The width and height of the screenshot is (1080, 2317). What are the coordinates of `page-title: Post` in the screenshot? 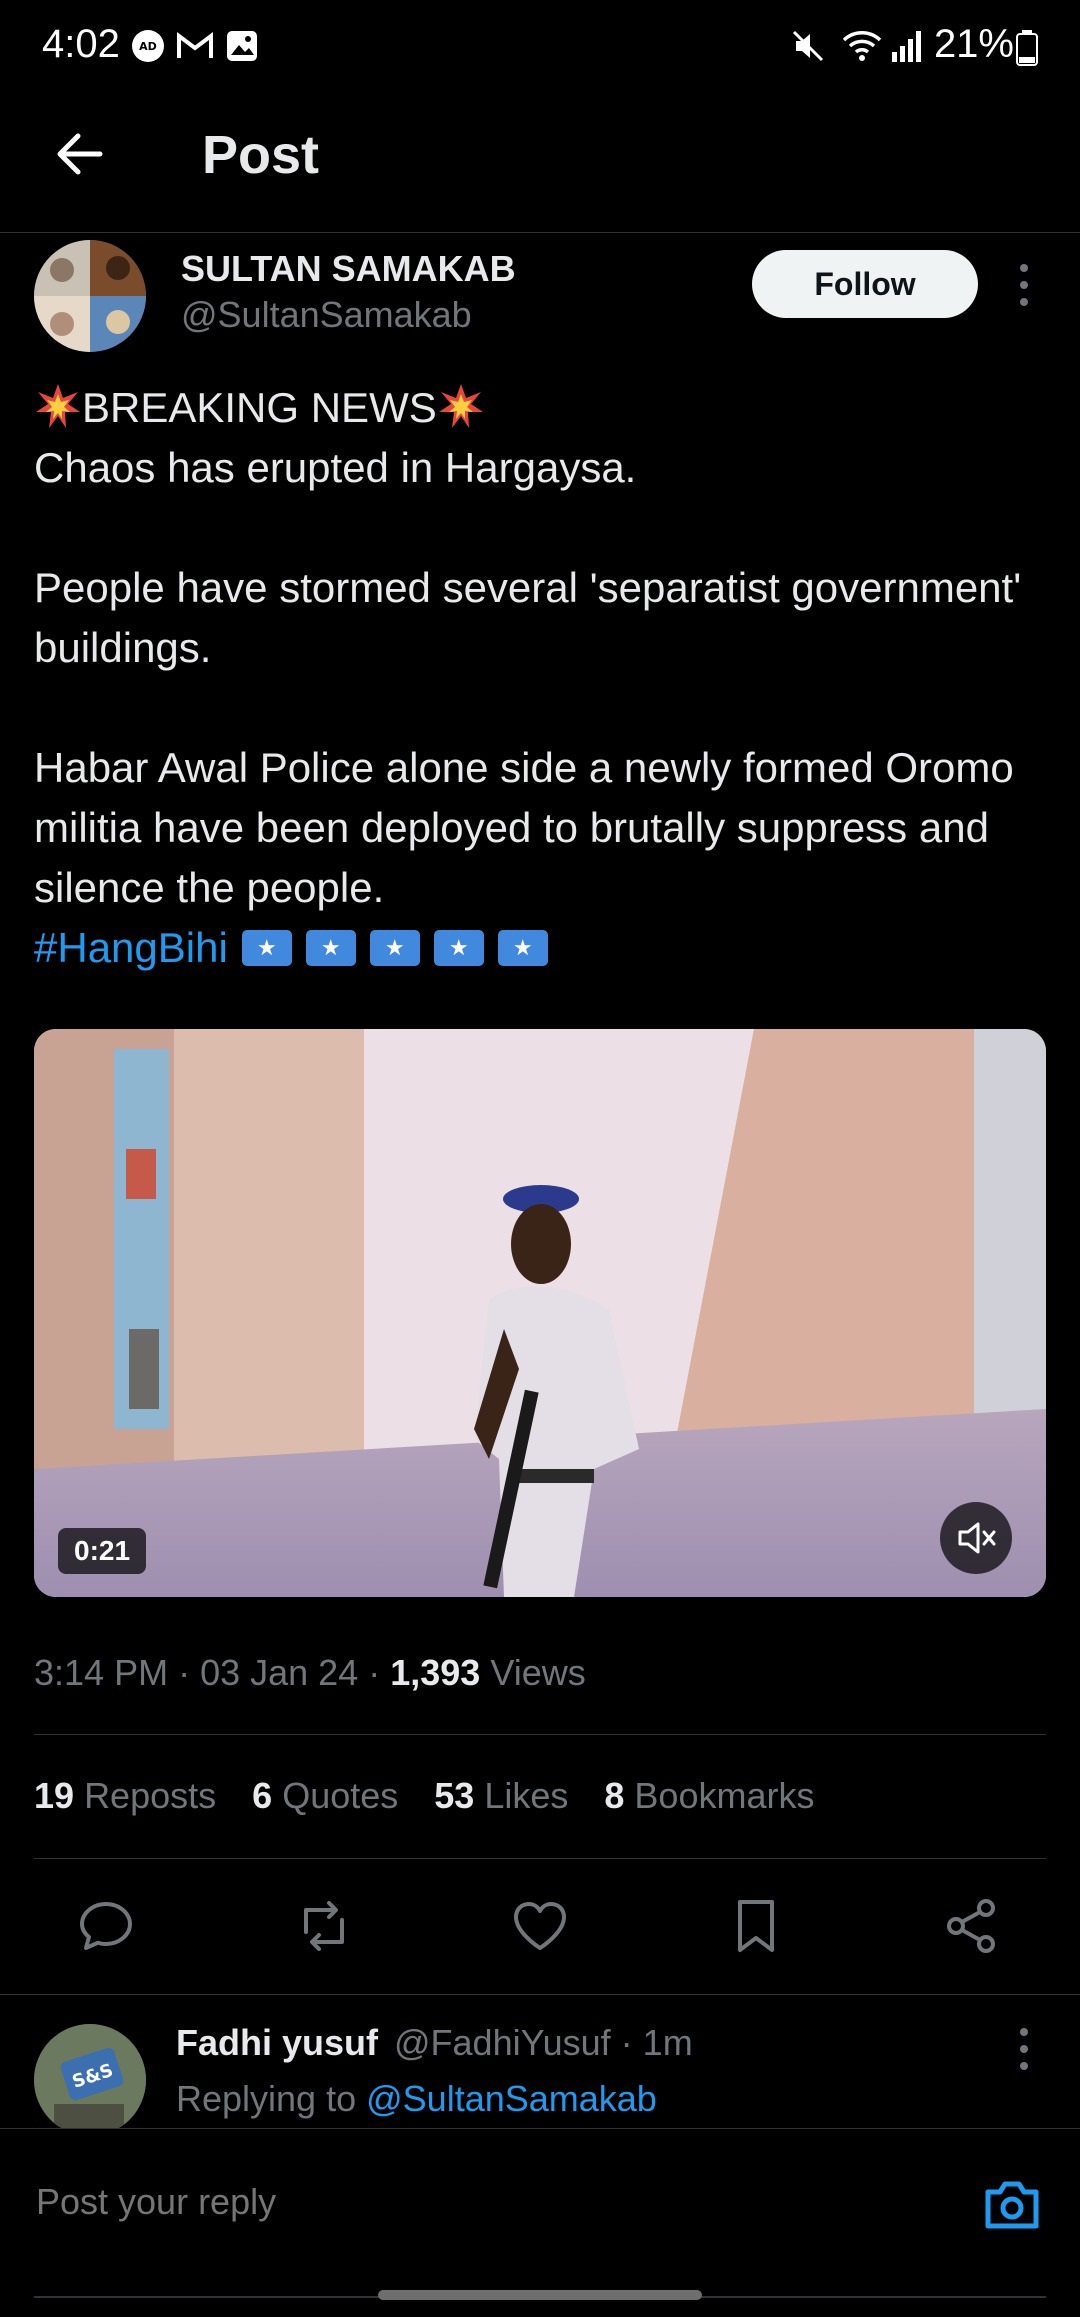 It's located at (261, 155).